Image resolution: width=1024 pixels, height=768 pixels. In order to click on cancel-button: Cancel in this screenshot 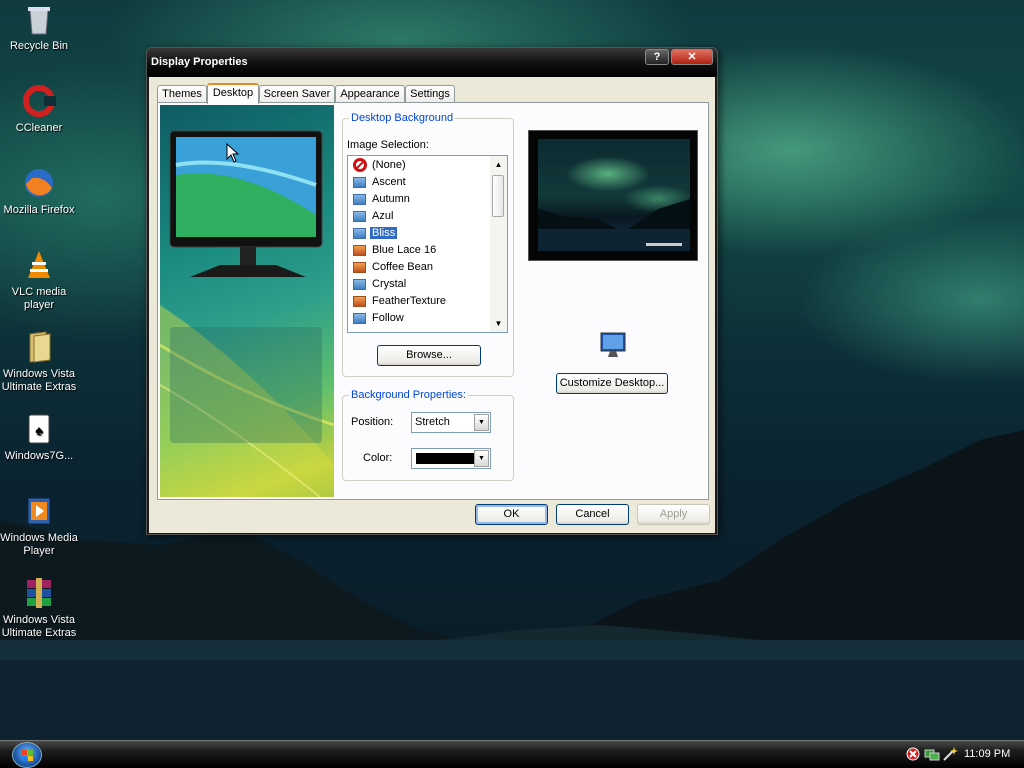, I will do `click(592, 514)`.